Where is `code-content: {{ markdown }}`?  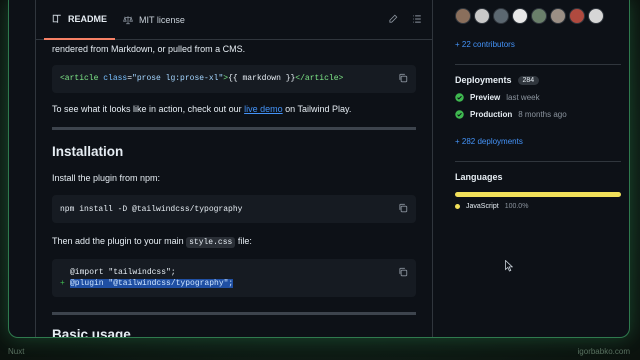 code-content: {{ markdown }} is located at coordinates (262, 78).